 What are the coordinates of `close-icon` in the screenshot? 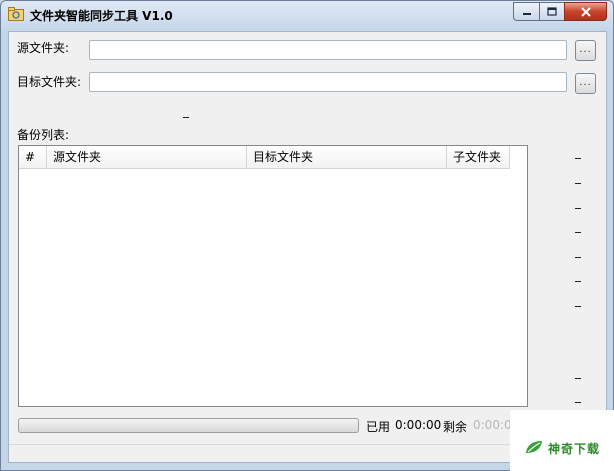 It's located at (585, 11).